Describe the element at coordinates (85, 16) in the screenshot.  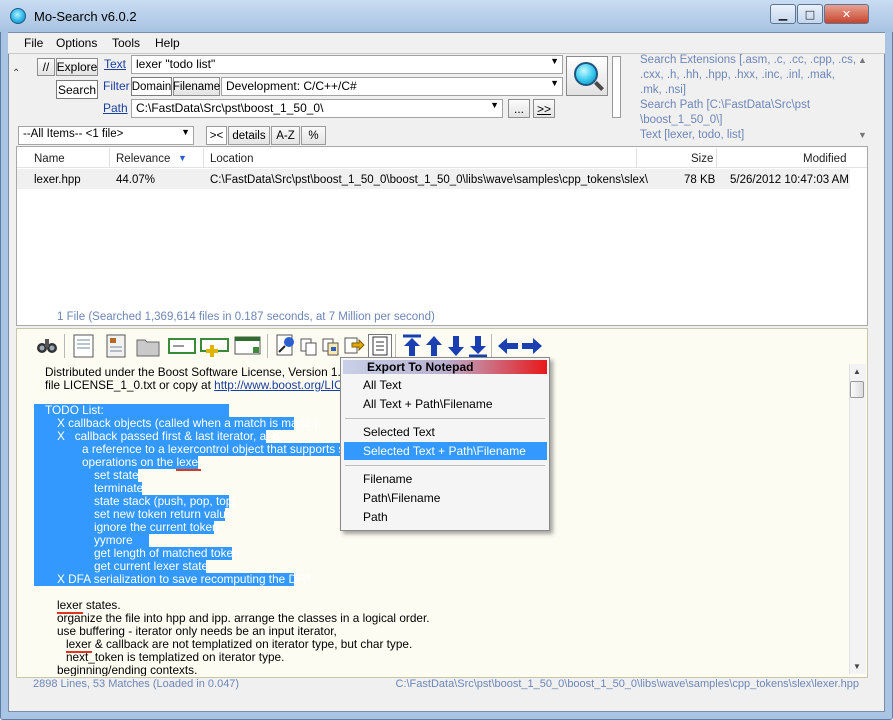
I see `window-title: Mo-Search v6.0.2` at that location.